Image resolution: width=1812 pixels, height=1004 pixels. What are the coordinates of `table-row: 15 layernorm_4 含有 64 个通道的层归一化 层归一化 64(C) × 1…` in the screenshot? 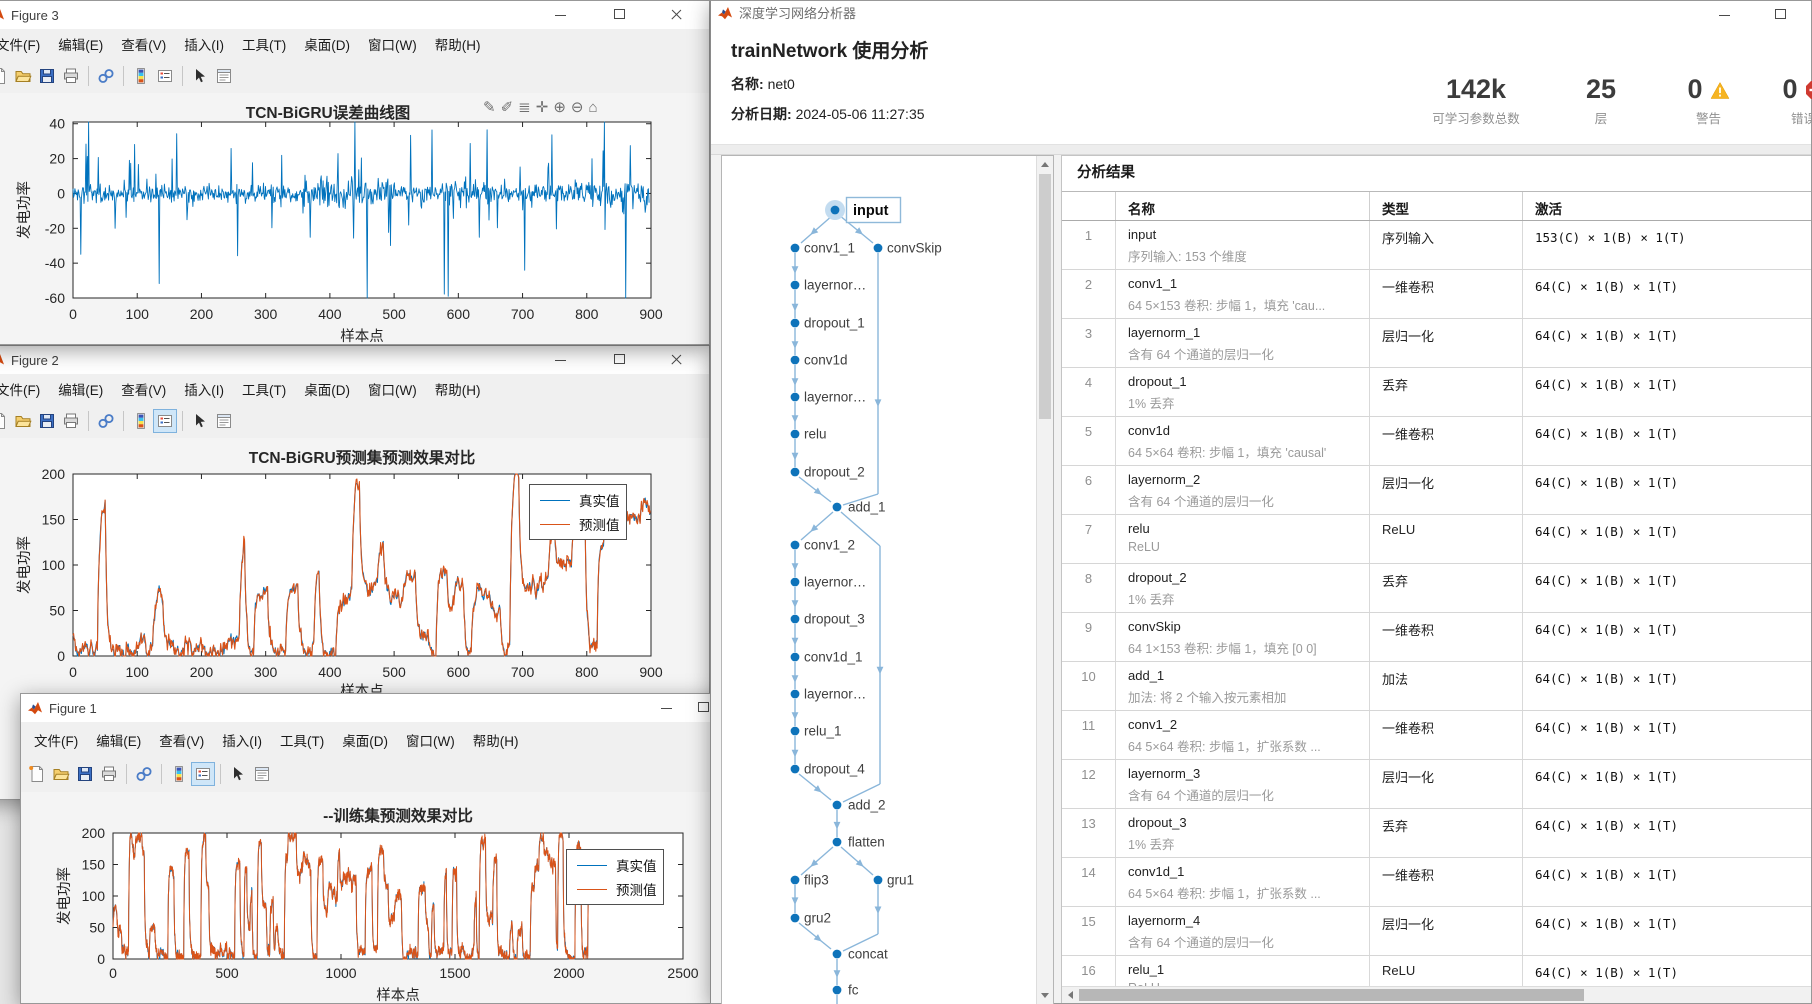 It's located at (1436, 931).